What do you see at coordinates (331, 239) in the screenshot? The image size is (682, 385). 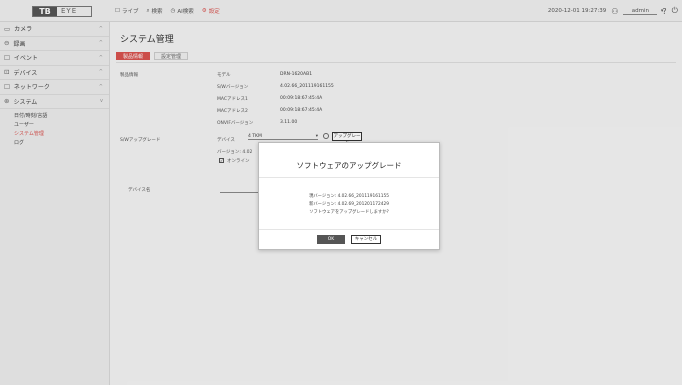 I see `ok-button: OK` at bounding box center [331, 239].